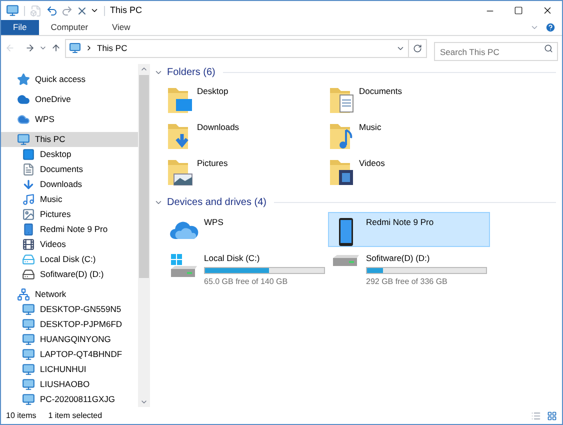  Describe the element at coordinates (548, 48) in the screenshot. I see `search-icon` at that location.